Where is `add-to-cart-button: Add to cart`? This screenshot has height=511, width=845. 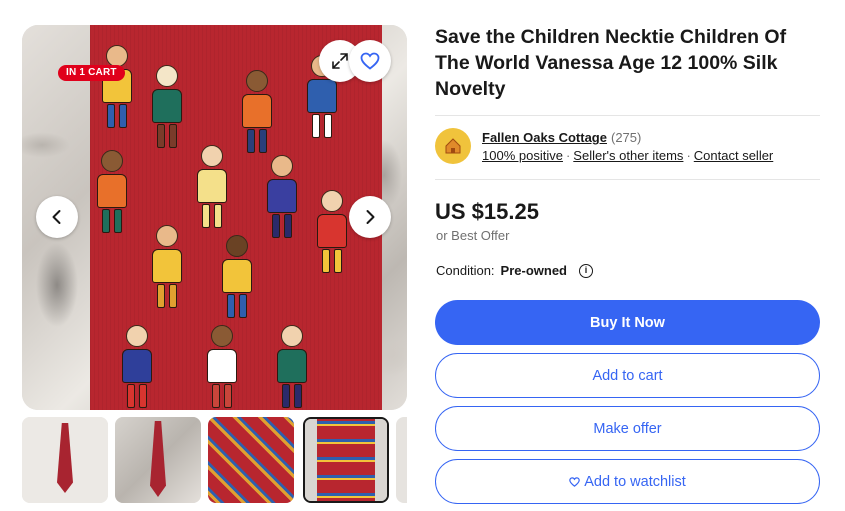 add-to-cart-button: Add to cart is located at coordinates (627, 375).